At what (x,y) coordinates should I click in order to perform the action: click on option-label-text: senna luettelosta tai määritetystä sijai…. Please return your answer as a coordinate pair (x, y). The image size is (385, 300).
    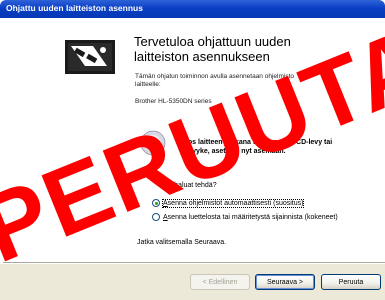
    Looking at the image, I should click on (252, 217).